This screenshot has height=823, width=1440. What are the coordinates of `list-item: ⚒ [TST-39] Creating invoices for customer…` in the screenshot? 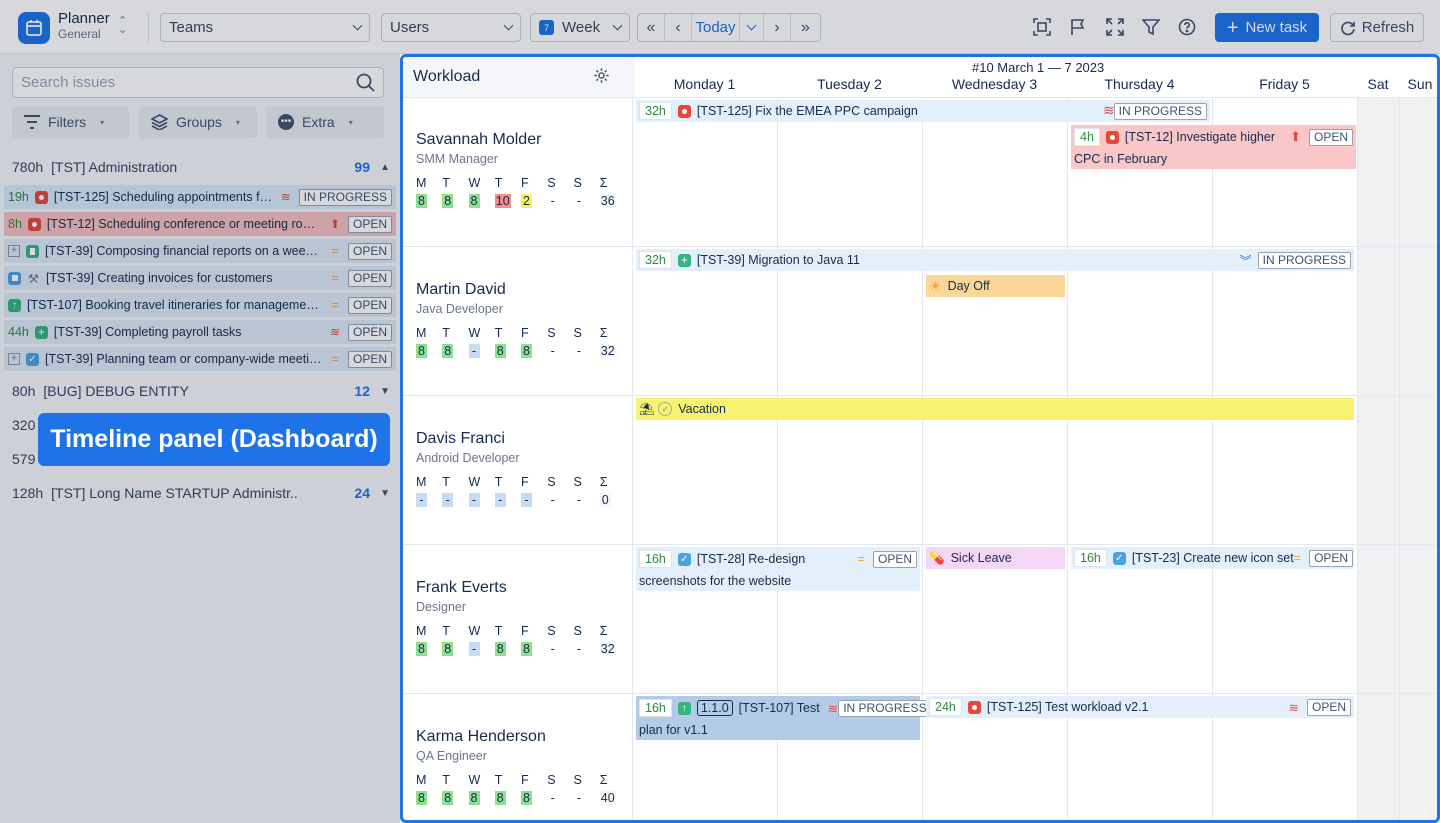 It's located at (200, 278).